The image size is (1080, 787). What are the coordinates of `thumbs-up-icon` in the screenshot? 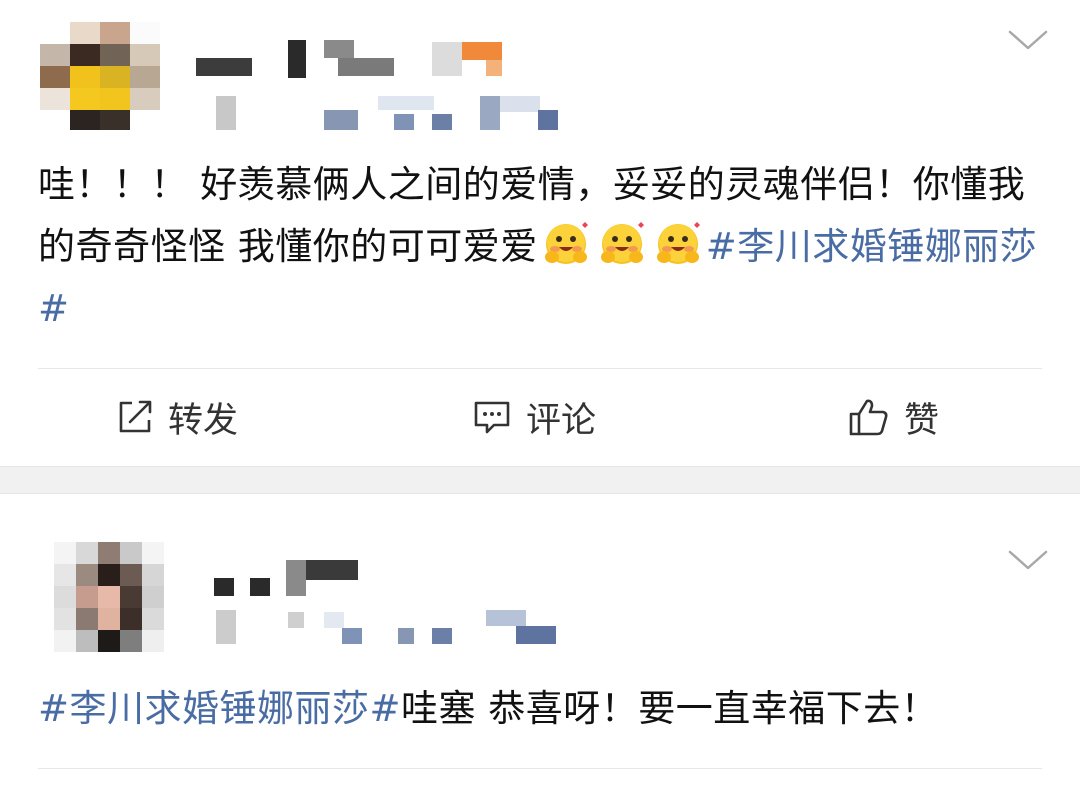 It's located at (868, 417).